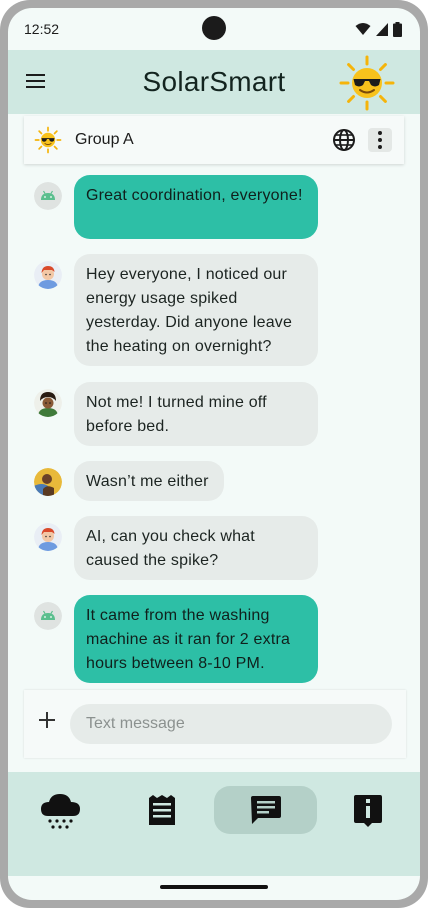 This screenshot has height=908, width=428. I want to click on nav-info, so click(368, 810).